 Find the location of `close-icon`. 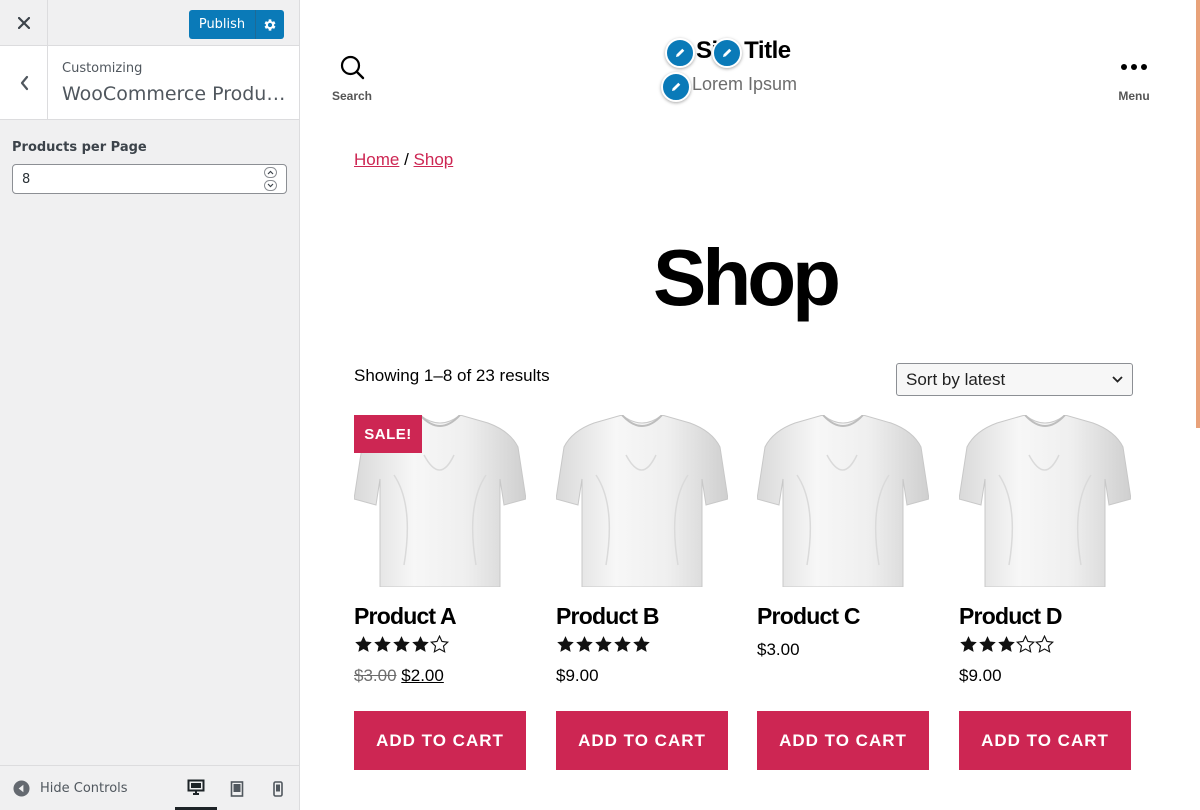

close-icon is located at coordinates (23, 22).